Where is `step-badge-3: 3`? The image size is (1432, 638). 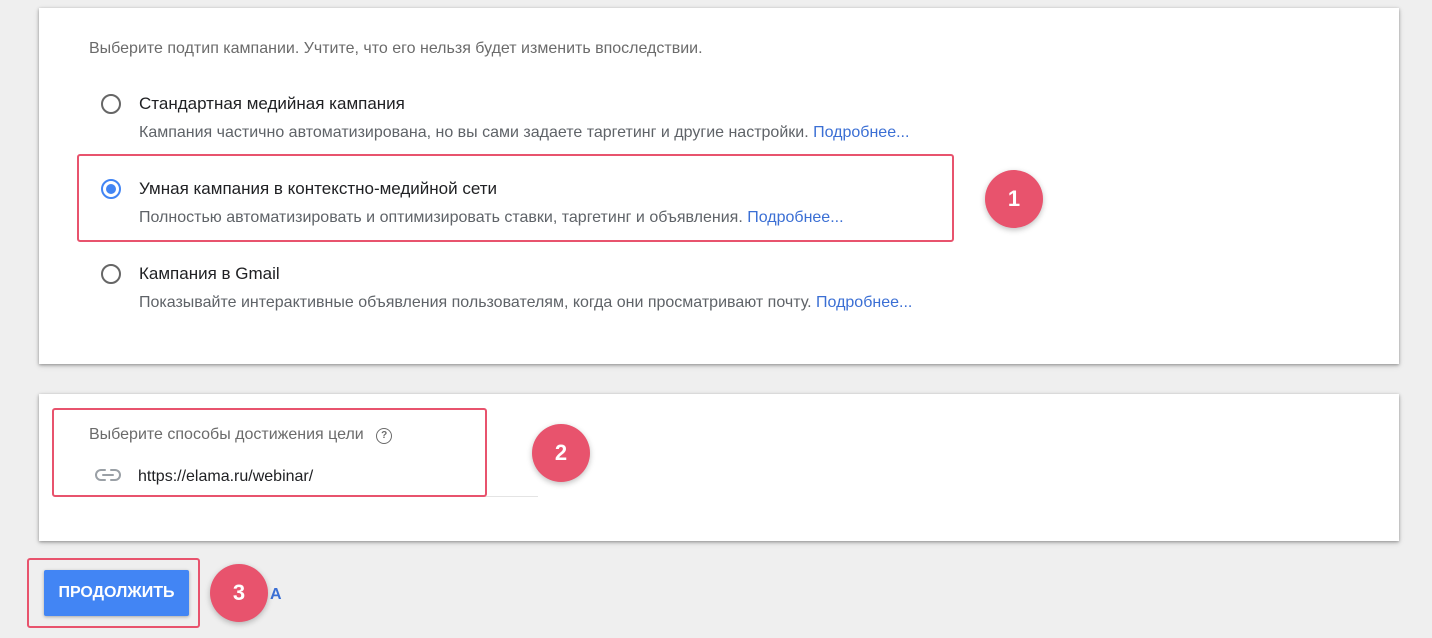
step-badge-3: 3 is located at coordinates (239, 593).